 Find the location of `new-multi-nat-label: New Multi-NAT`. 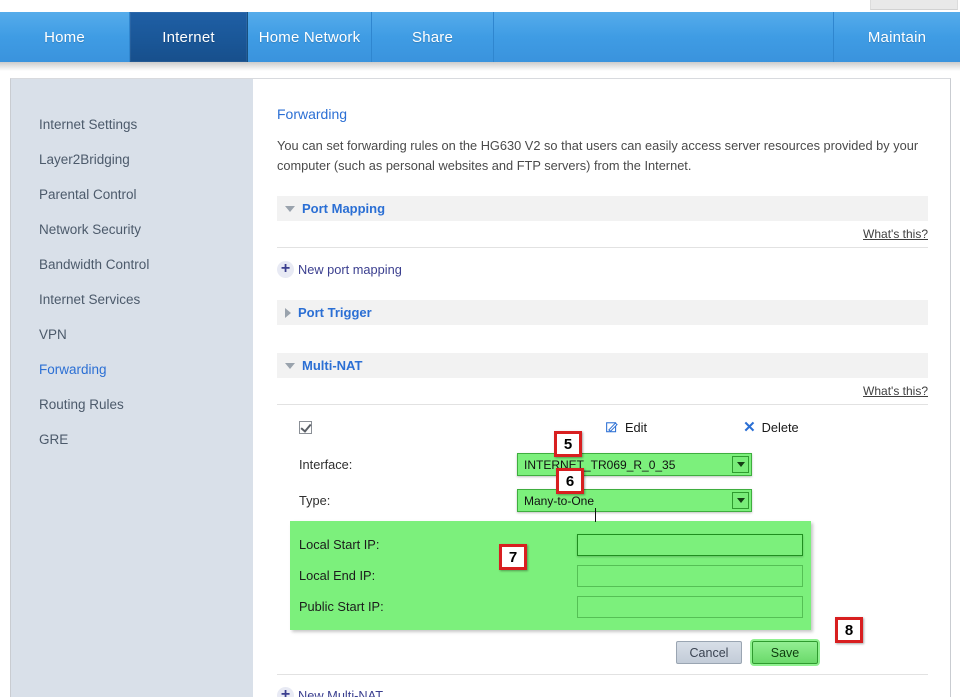

new-multi-nat-label: New Multi-NAT is located at coordinates (341, 692).